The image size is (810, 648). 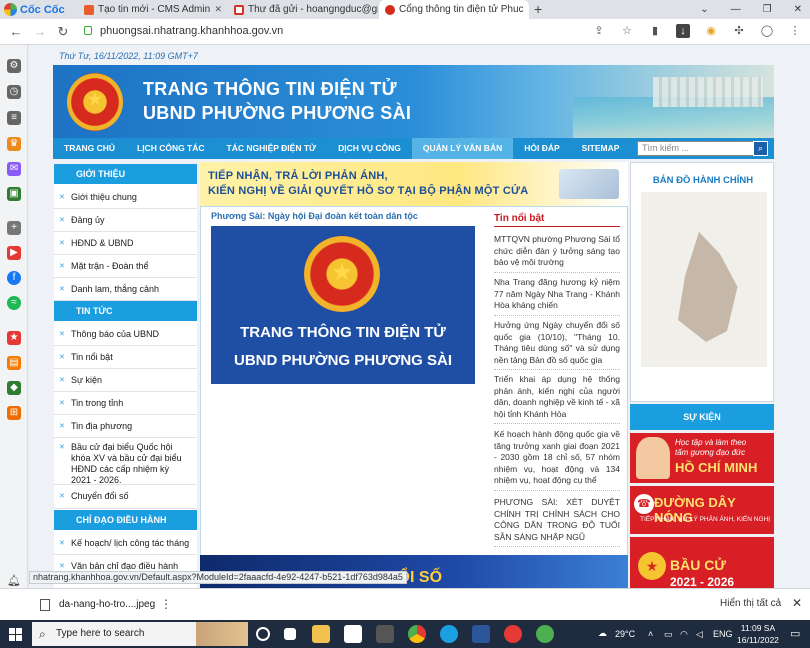 I want to click on history-icon: ◷, so click(x=14, y=92).